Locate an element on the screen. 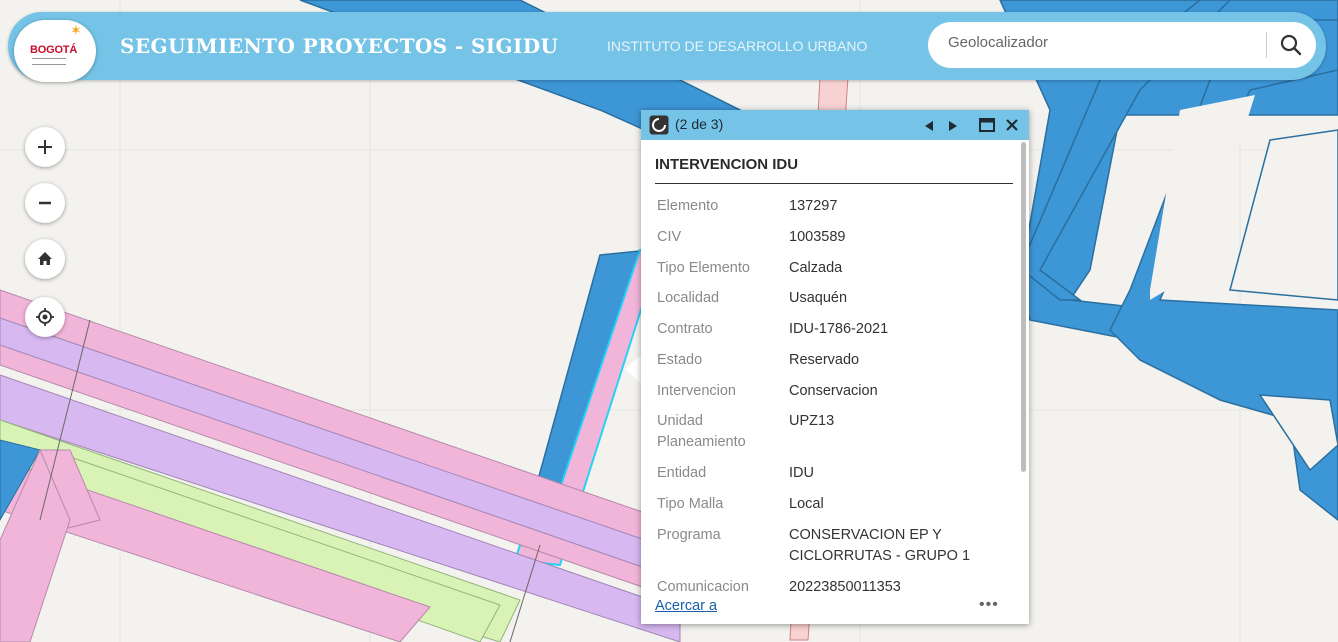  attribute-label: Tipo Malla is located at coordinates (690, 504).